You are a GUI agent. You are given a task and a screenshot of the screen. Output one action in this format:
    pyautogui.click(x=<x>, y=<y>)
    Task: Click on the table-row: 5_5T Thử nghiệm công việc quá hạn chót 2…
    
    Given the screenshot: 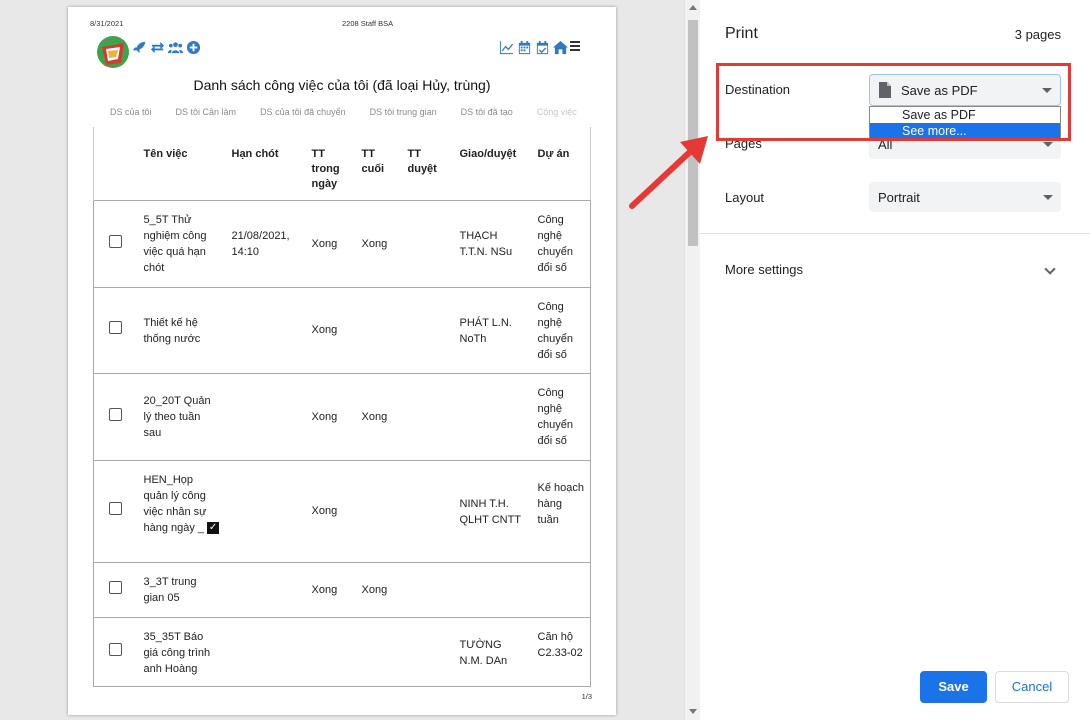 What is the action you would take?
    pyautogui.click(x=342, y=243)
    